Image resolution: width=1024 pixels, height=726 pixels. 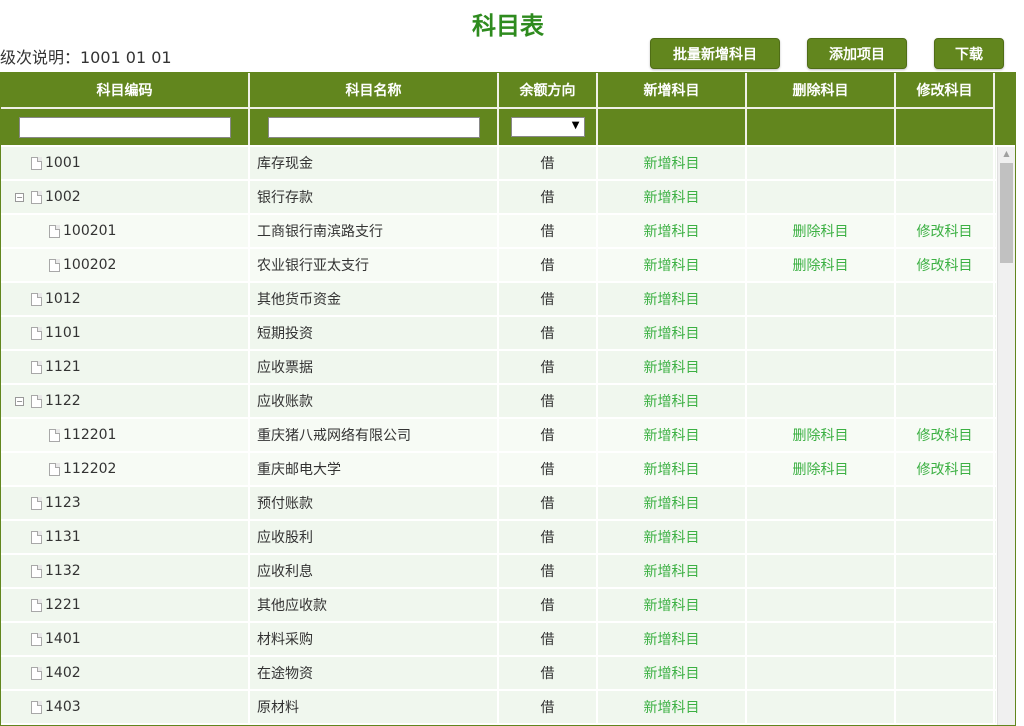 I want to click on table-row: 1131 应收股利借新增科目, so click(x=498, y=538).